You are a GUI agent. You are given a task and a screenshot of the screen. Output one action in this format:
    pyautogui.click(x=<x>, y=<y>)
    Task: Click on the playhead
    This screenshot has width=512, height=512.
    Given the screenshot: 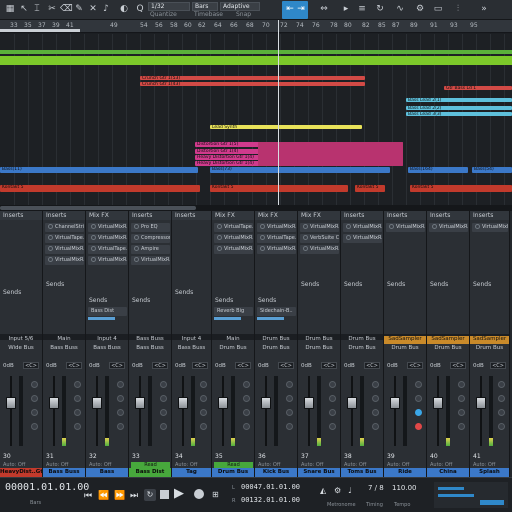 What is the action you would take?
    pyautogui.click(x=278, y=113)
    